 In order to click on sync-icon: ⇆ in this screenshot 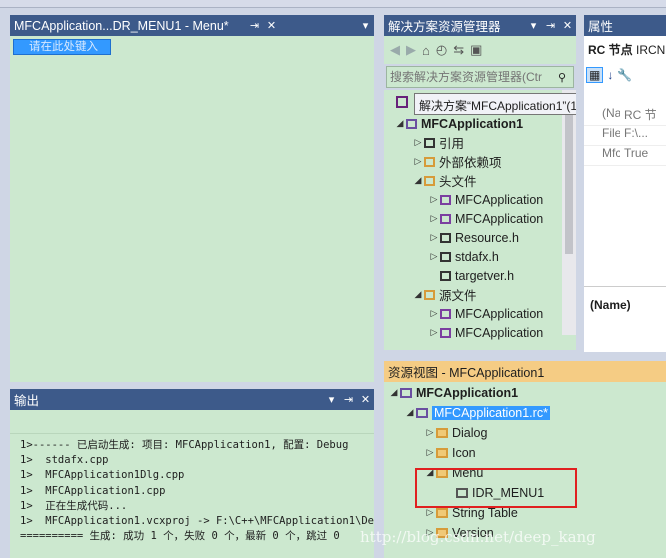, I will do `click(458, 50)`.